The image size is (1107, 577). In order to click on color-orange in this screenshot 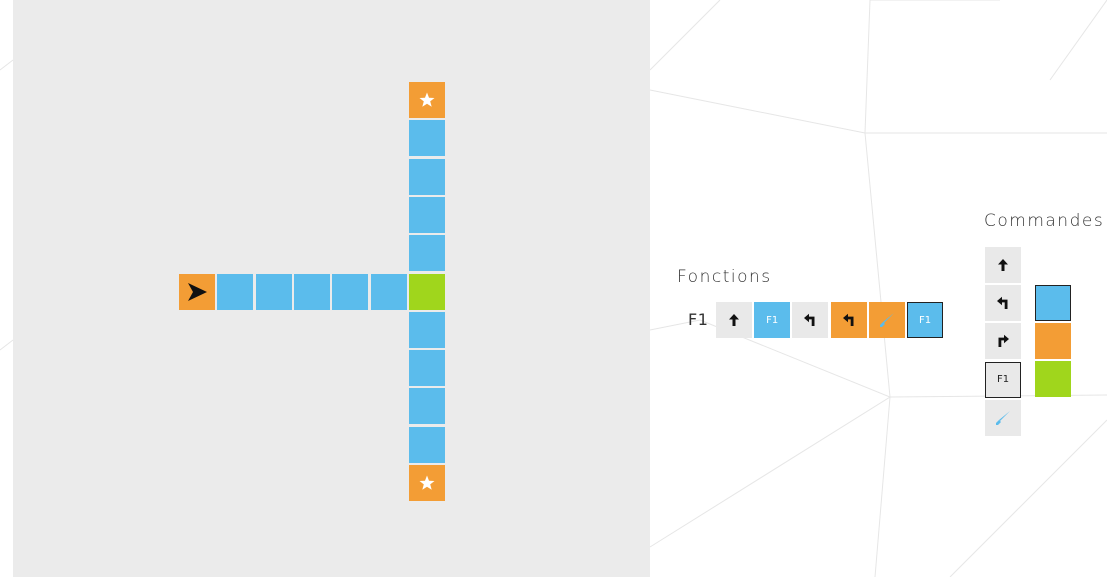, I will do `click(1053, 341)`.